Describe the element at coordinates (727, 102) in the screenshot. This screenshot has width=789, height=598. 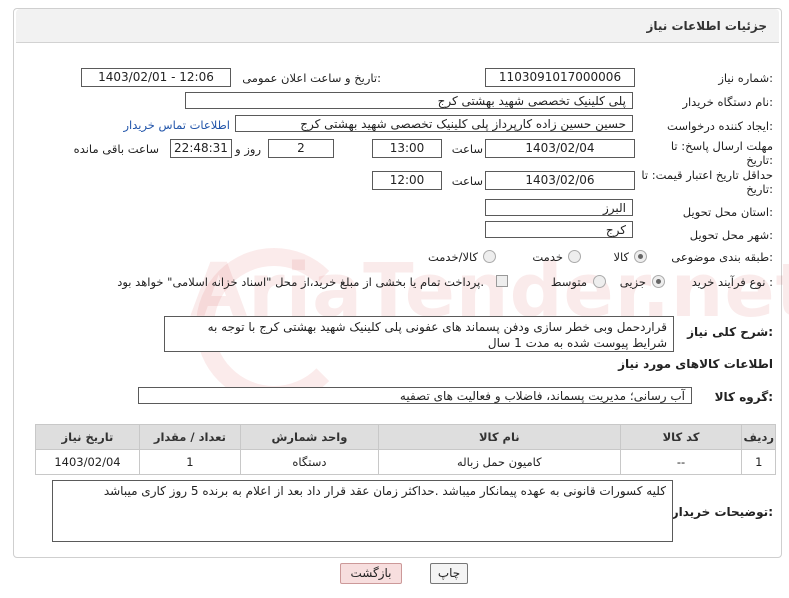
I see `buyer-org-label: نام دستگاه خریدار:` at that location.